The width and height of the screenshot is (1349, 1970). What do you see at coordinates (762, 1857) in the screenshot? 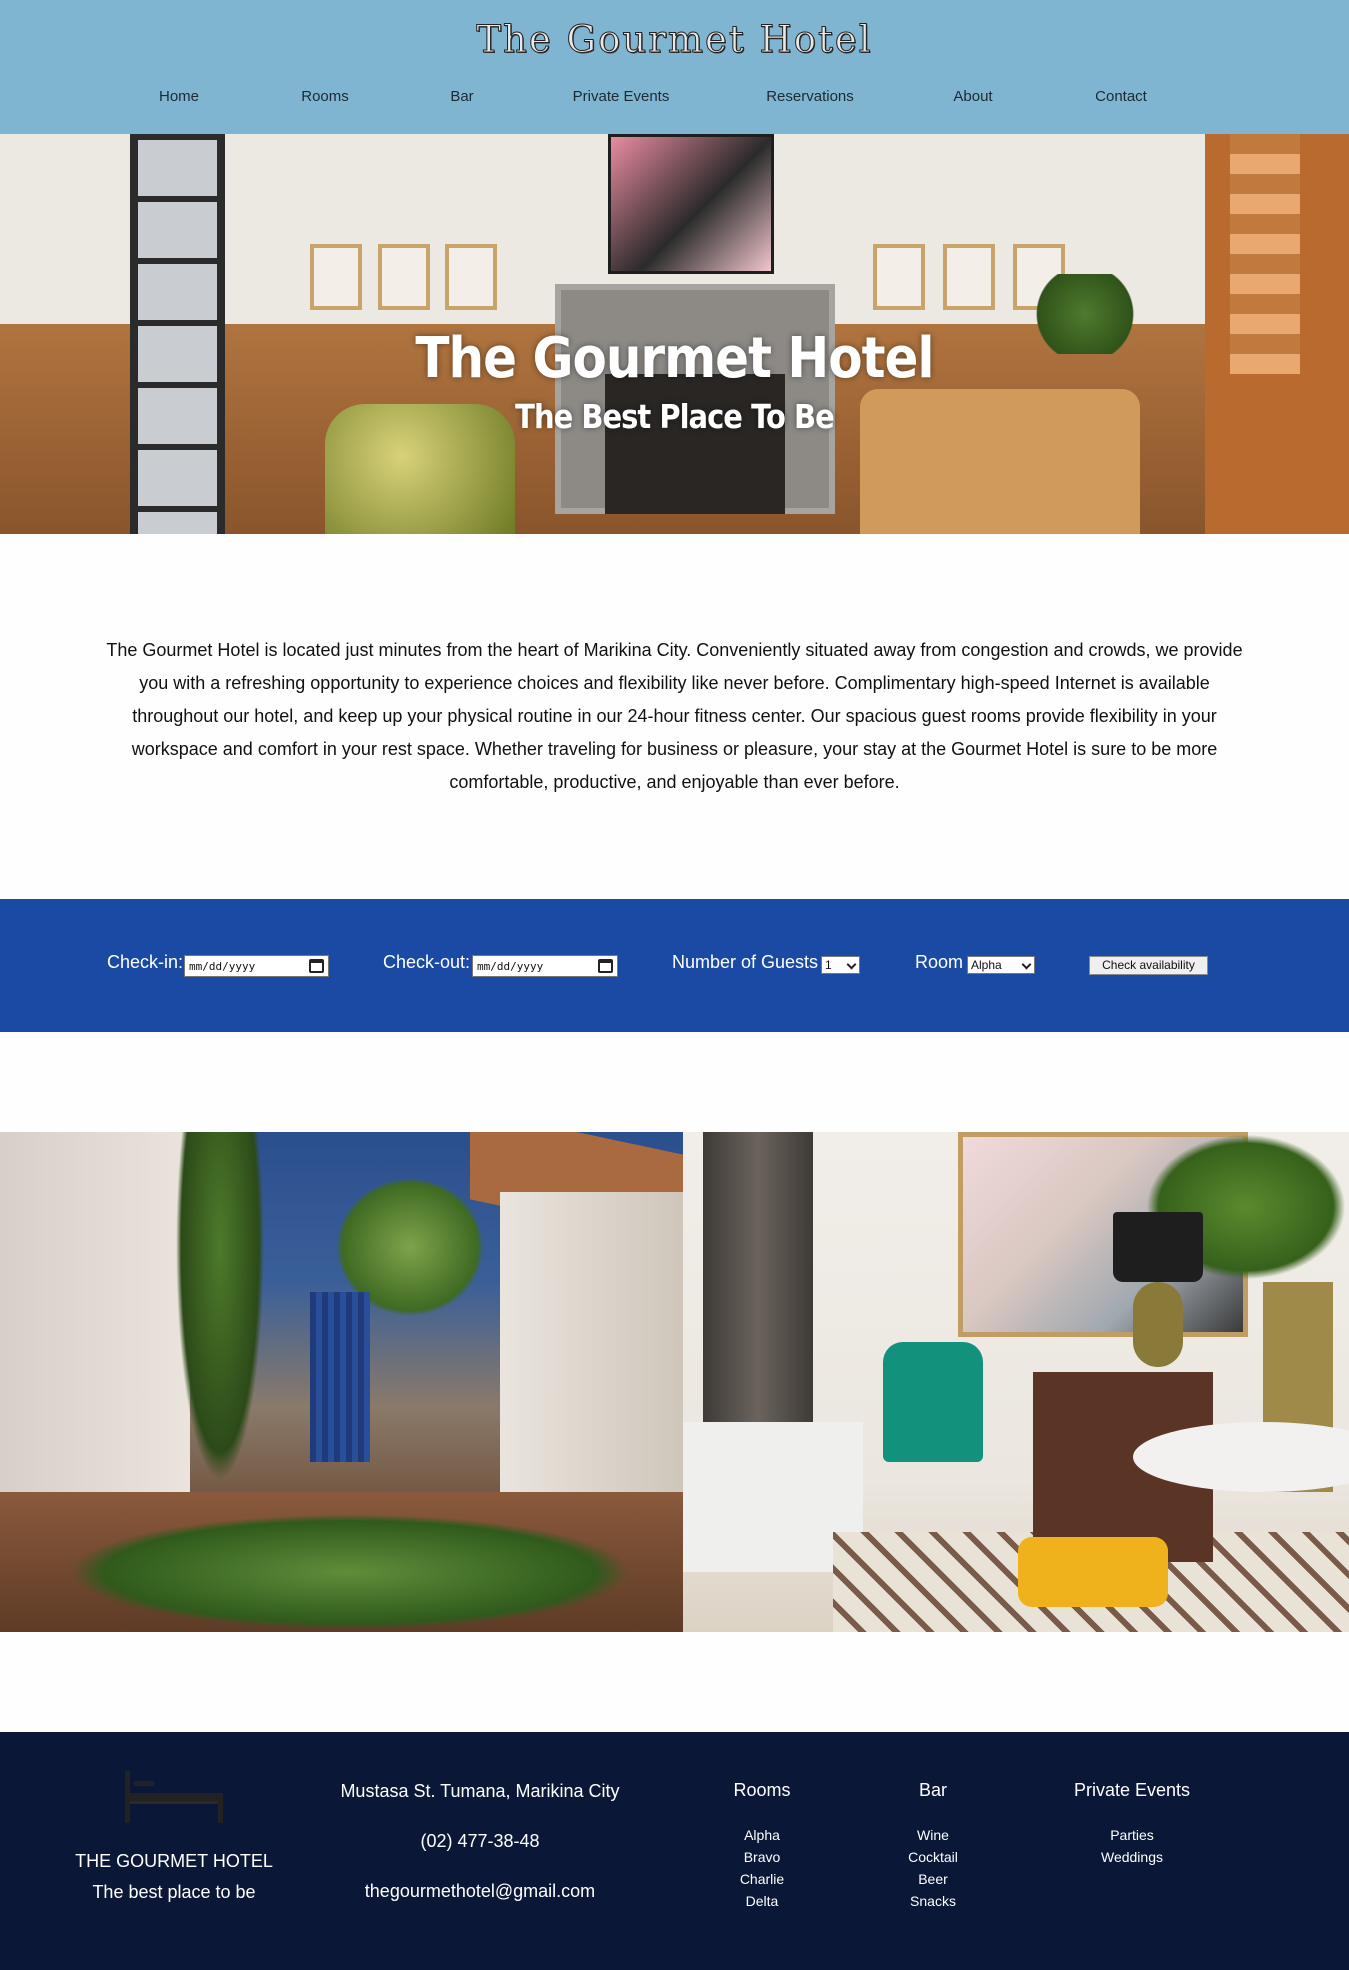
I see `footer-link-bravo: Bravo` at bounding box center [762, 1857].